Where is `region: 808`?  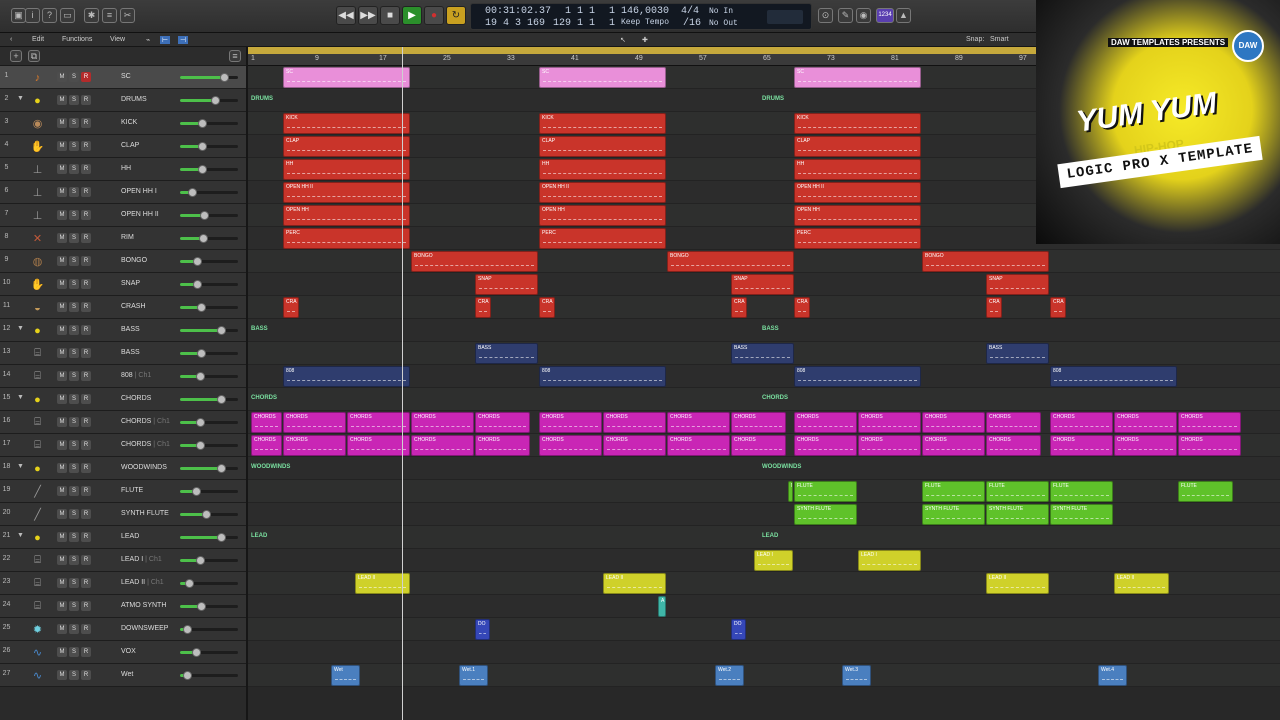 region: 808 is located at coordinates (346, 376).